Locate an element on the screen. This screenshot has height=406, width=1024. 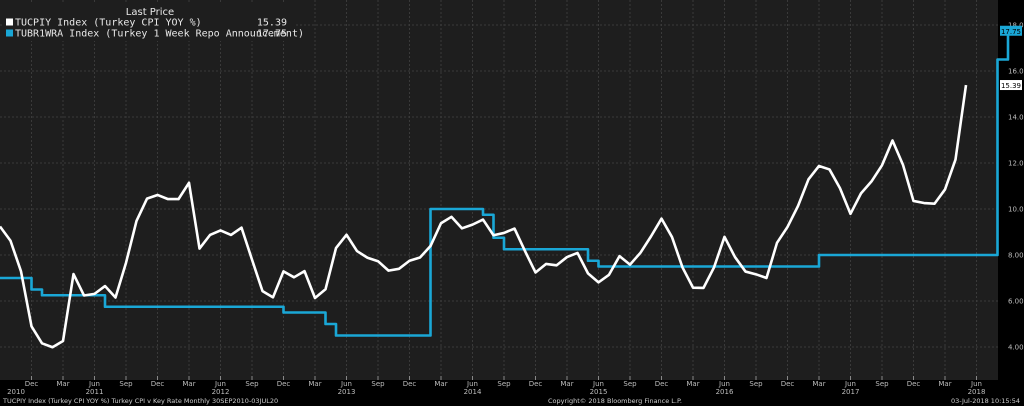
footer-center: Copyright© 2018 Bloomberg Finance L.P. is located at coordinates (615, 401).